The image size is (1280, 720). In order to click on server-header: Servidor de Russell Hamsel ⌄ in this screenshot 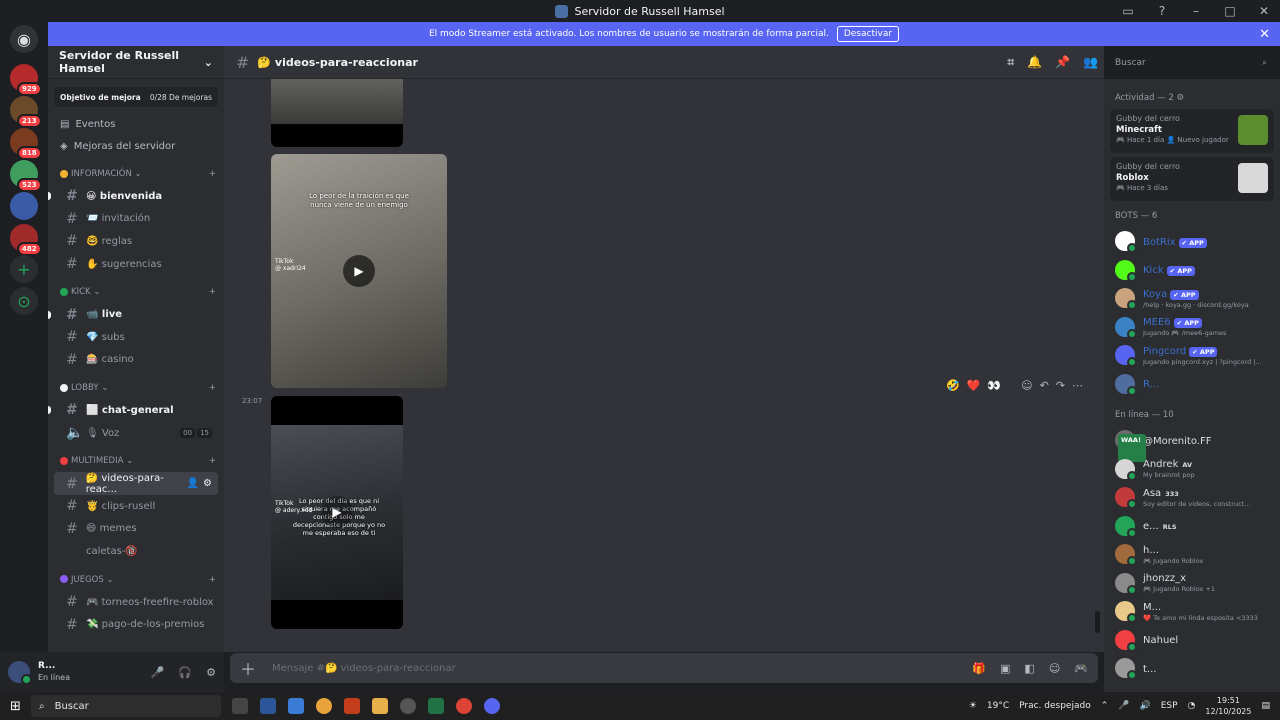, I will do `click(136, 62)`.